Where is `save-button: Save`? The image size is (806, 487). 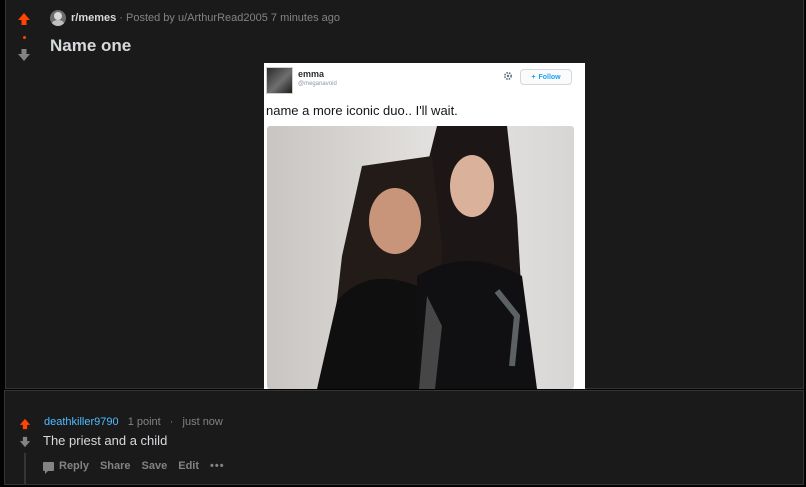
save-button: Save is located at coordinates (155, 466).